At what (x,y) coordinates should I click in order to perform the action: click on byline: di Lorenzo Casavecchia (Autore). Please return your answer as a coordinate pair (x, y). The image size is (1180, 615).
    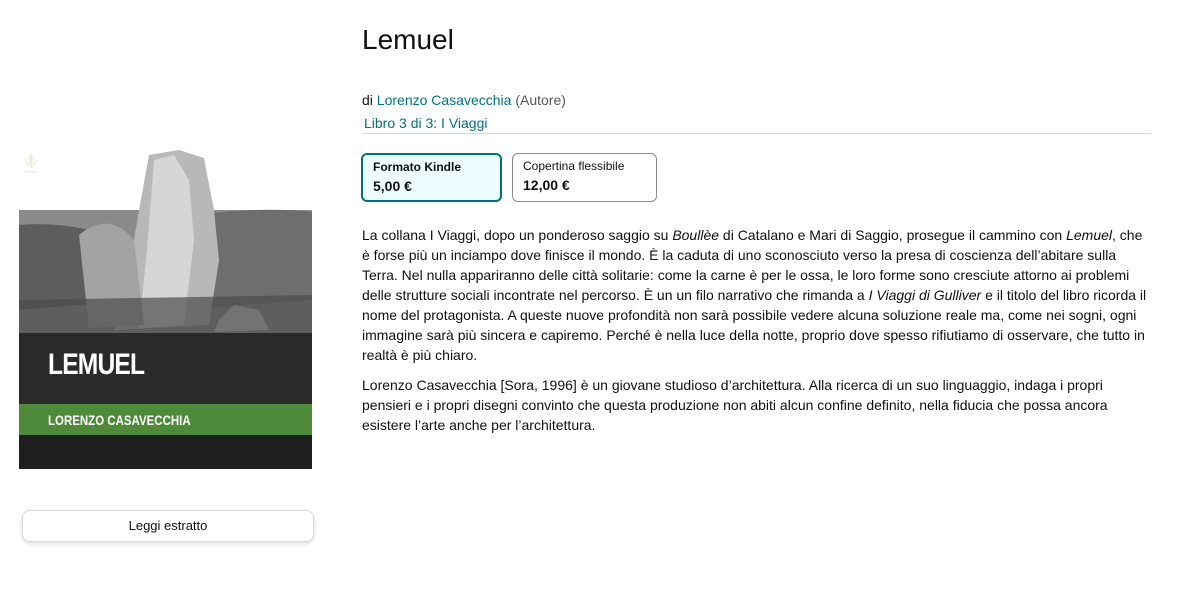
    Looking at the image, I should click on (464, 100).